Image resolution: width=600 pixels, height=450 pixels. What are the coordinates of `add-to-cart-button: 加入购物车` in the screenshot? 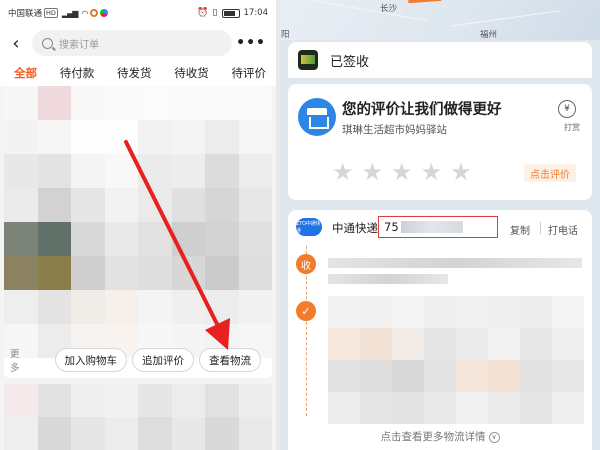 It's located at (90, 360).